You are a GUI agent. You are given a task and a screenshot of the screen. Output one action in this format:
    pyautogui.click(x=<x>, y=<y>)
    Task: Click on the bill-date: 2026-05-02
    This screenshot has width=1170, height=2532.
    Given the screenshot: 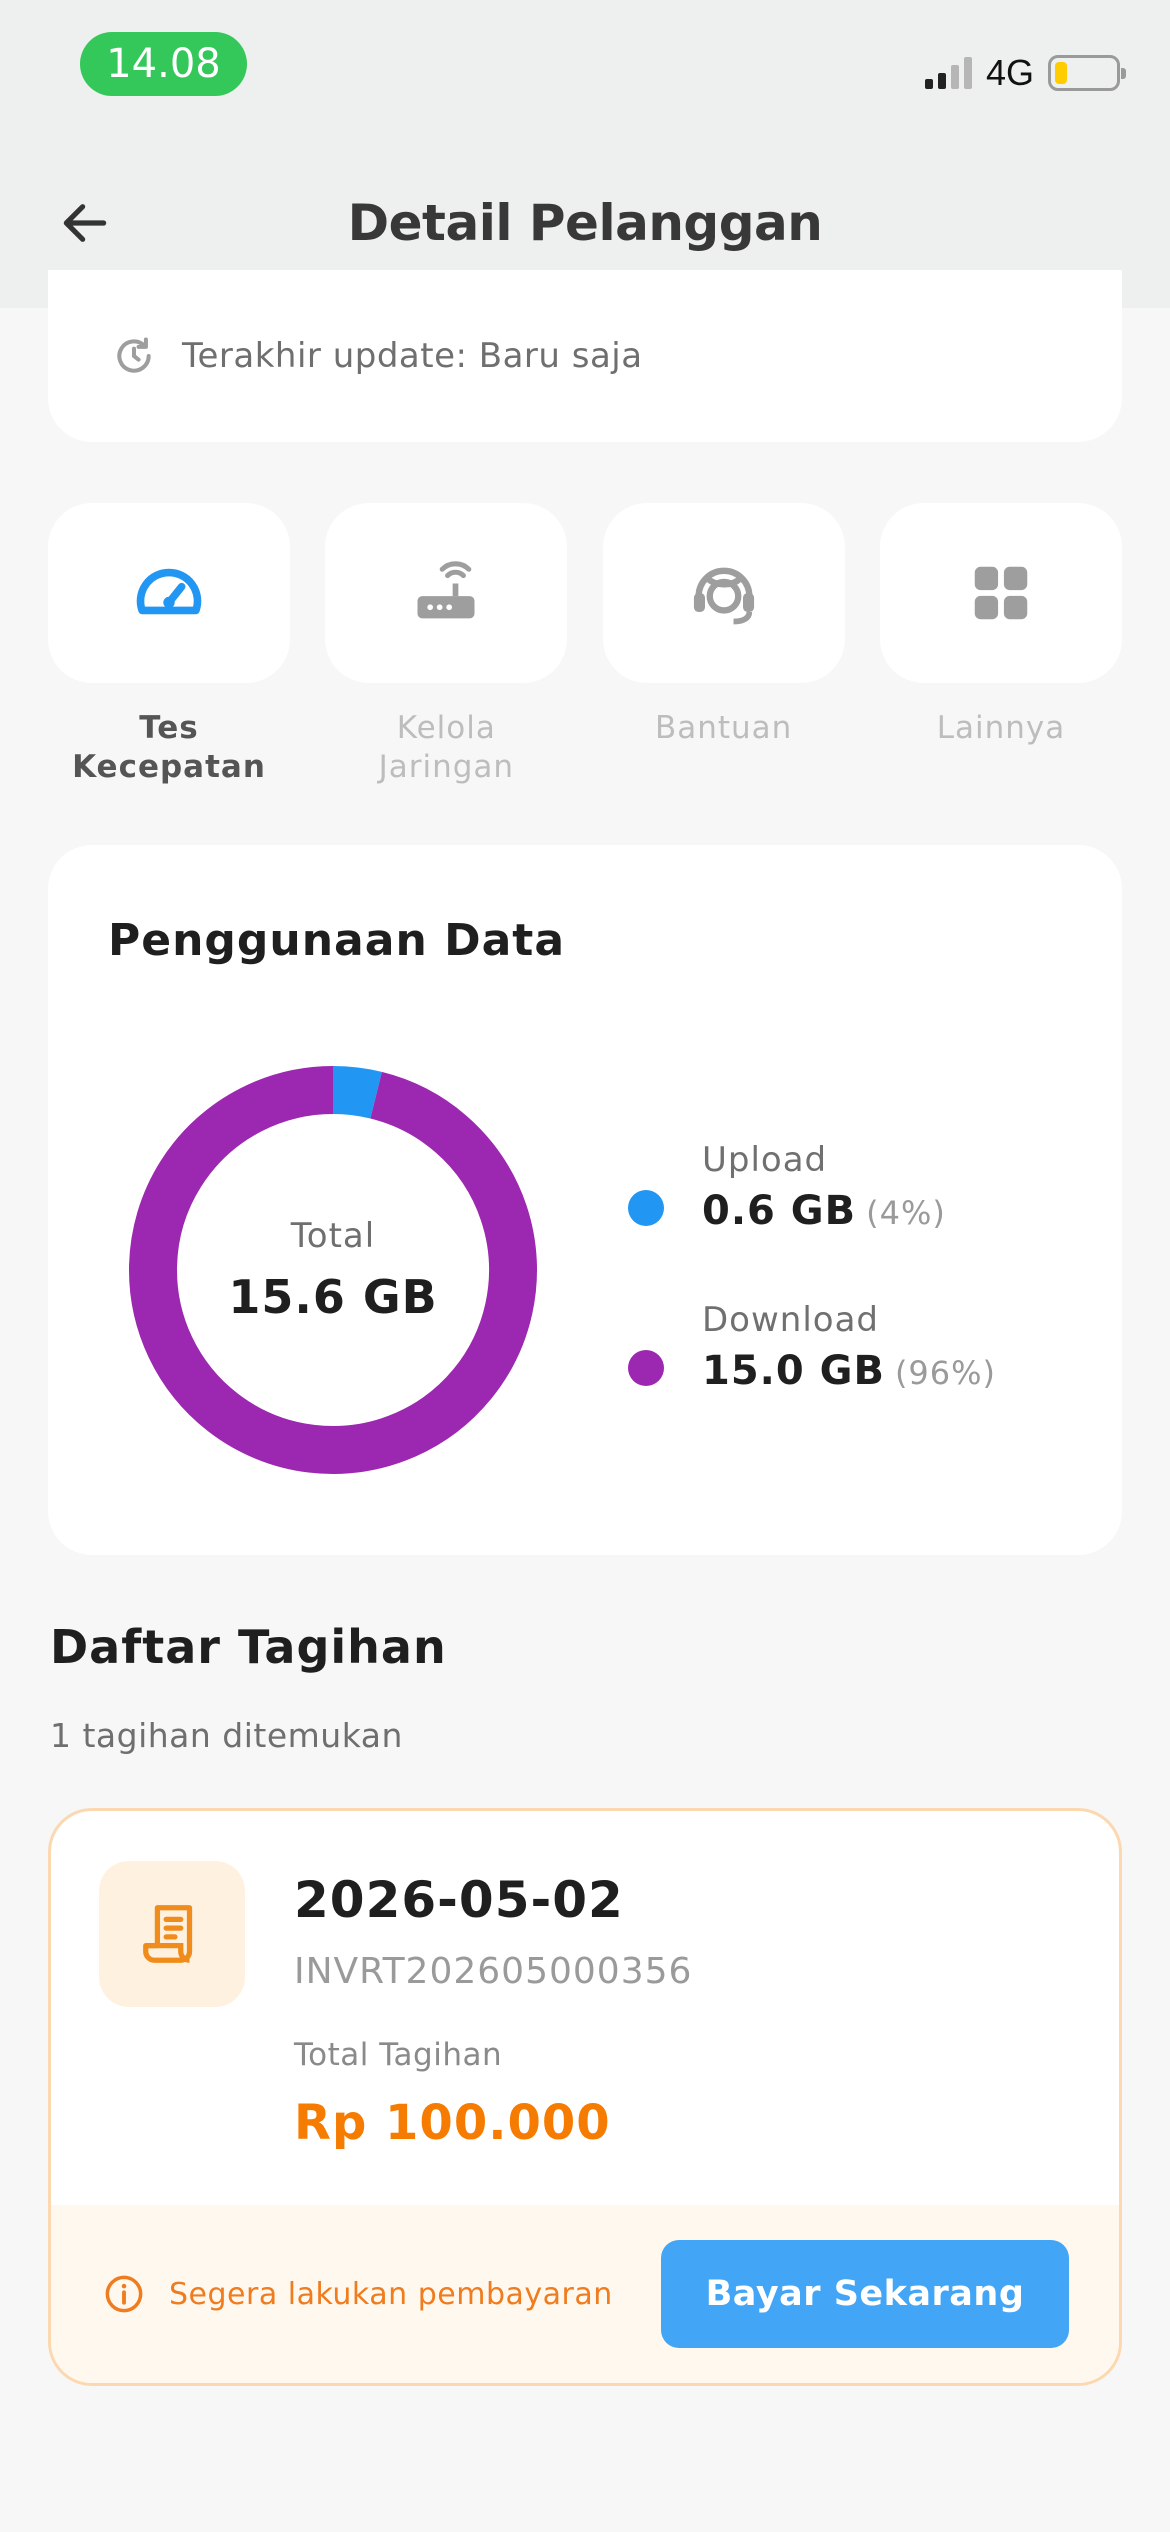 What is the action you would take?
    pyautogui.click(x=459, y=1900)
    